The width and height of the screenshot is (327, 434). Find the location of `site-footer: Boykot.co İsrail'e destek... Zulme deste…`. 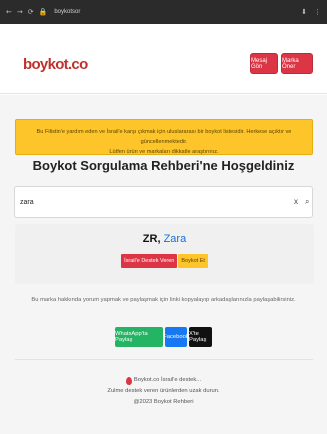

site-footer: Boykot.co İsrail'e destek... Zulme deste… is located at coordinates (163, 391).